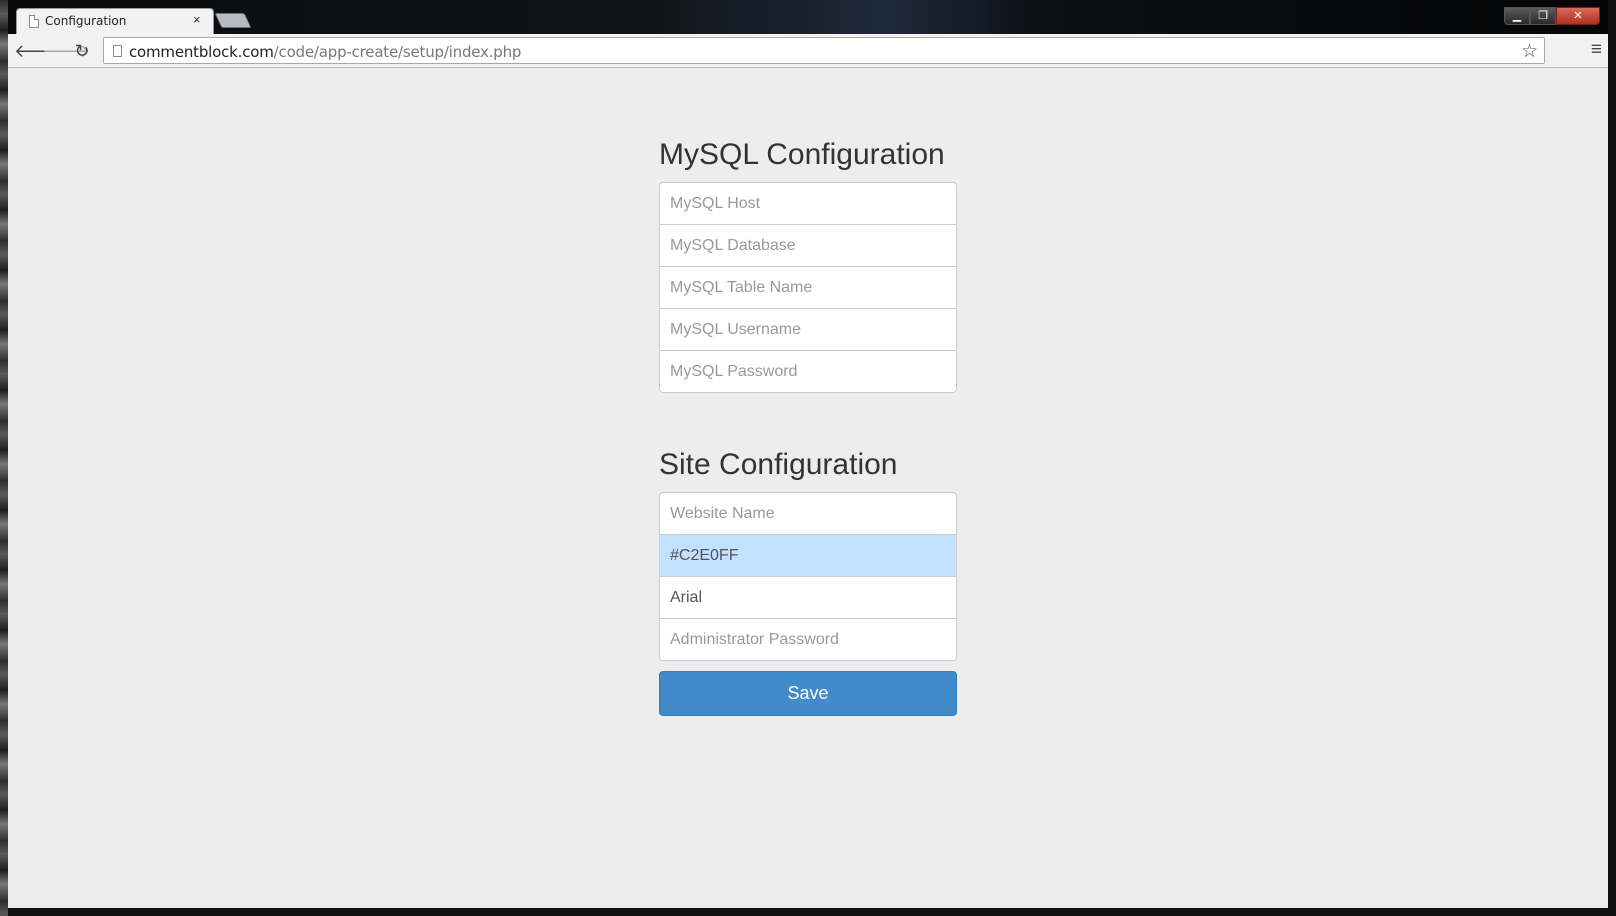  I want to click on mysql-table-input, so click(808, 287).